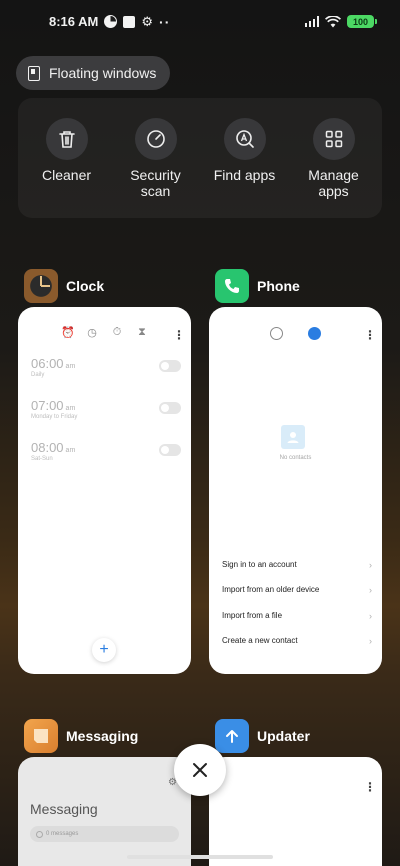 Image resolution: width=400 pixels, height=866 pixels. I want to click on messaging-search-input: 0 messages, so click(104, 834).